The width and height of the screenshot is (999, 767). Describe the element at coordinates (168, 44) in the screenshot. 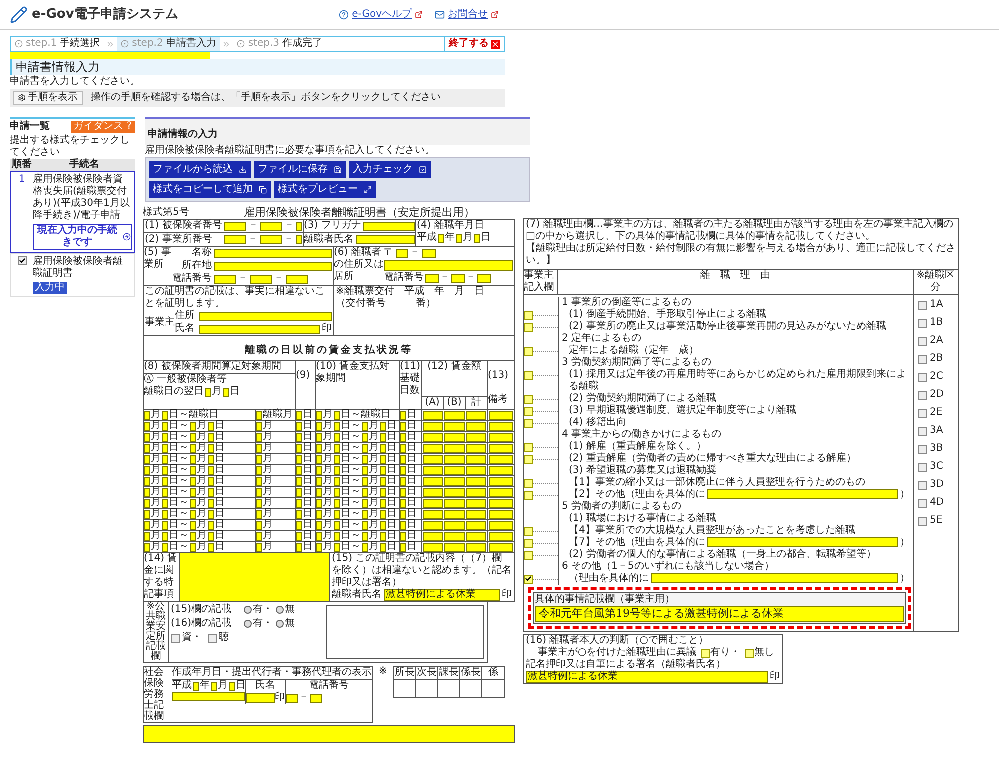

I see `step-tab: step.2 申請書入力` at that location.